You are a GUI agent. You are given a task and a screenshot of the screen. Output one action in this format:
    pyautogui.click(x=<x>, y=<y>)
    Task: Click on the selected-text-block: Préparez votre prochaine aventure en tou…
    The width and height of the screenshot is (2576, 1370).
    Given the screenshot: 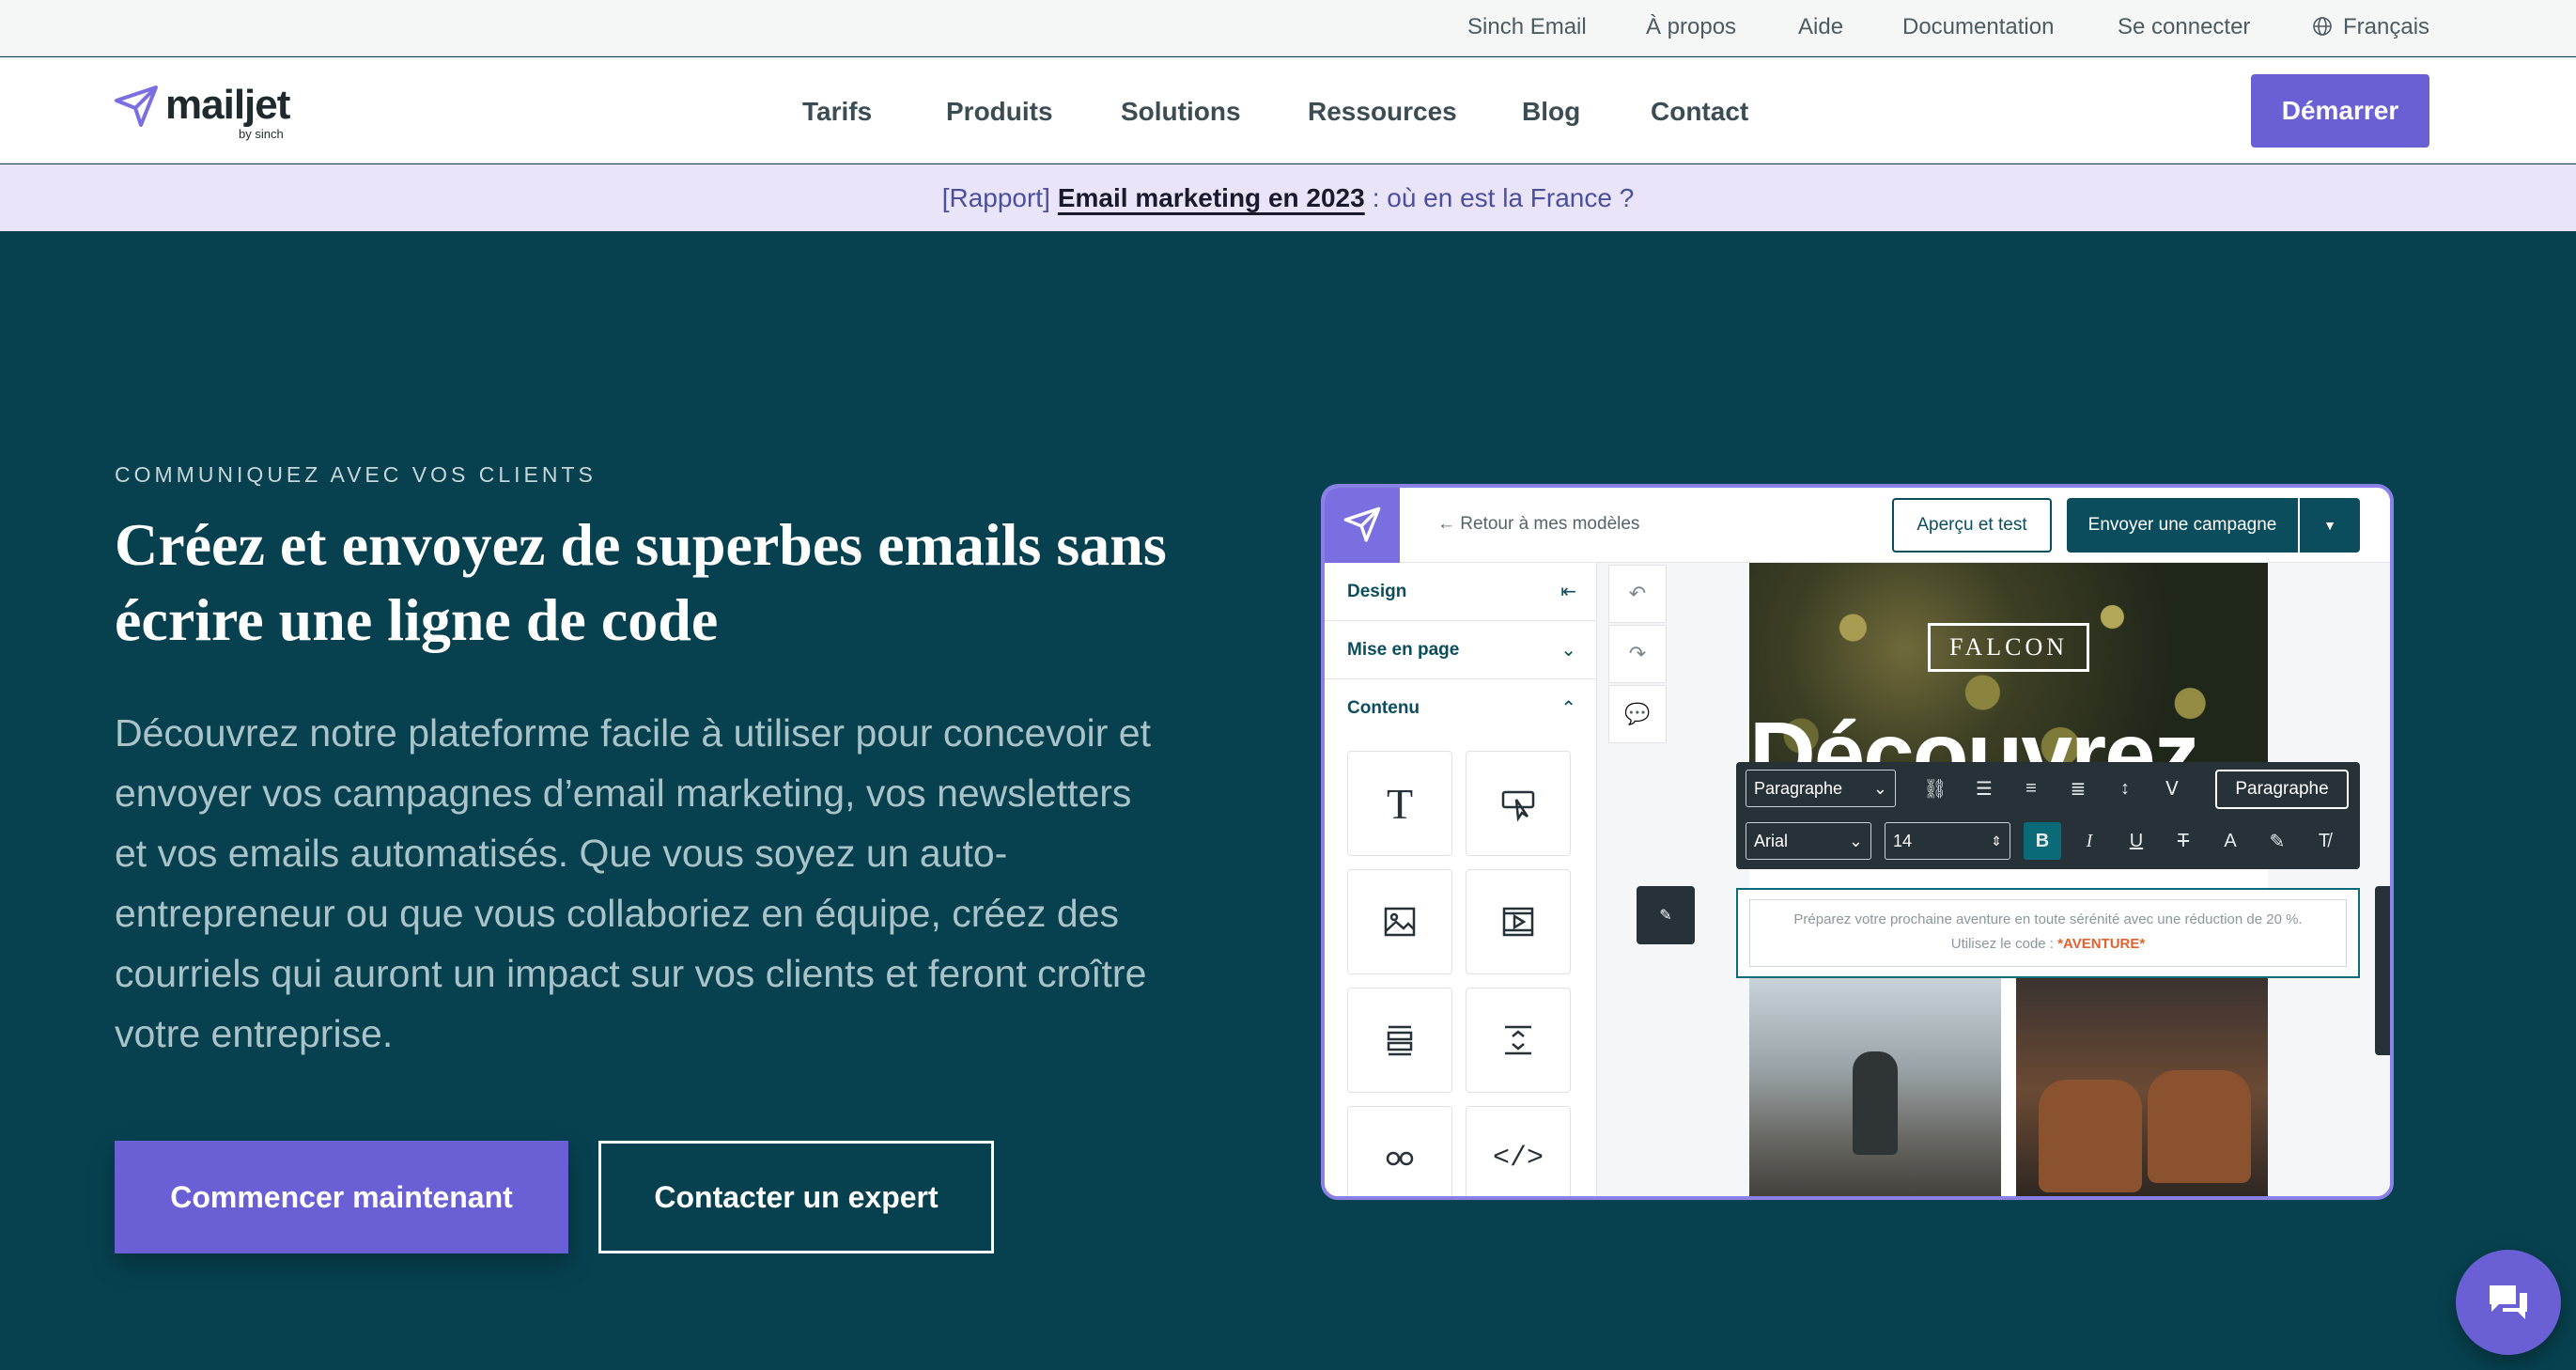 What is the action you would take?
    pyautogui.click(x=2048, y=933)
    